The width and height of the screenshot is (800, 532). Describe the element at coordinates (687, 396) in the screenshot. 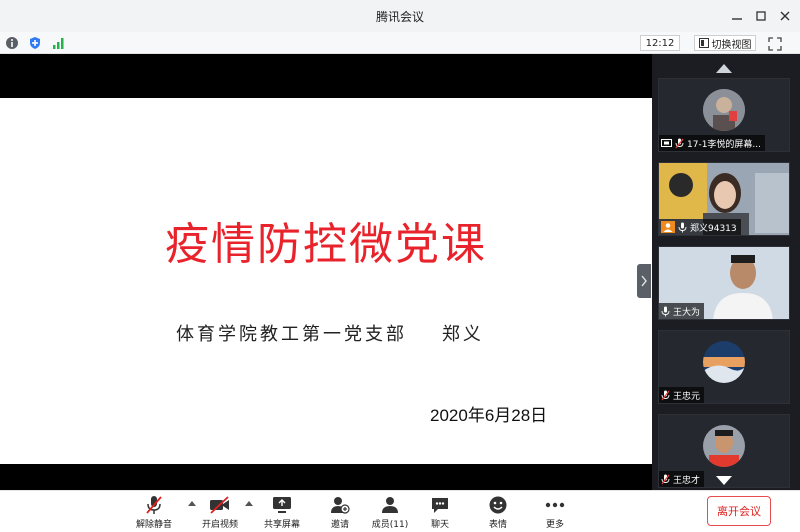

I see `participant-name: 王忠元` at that location.